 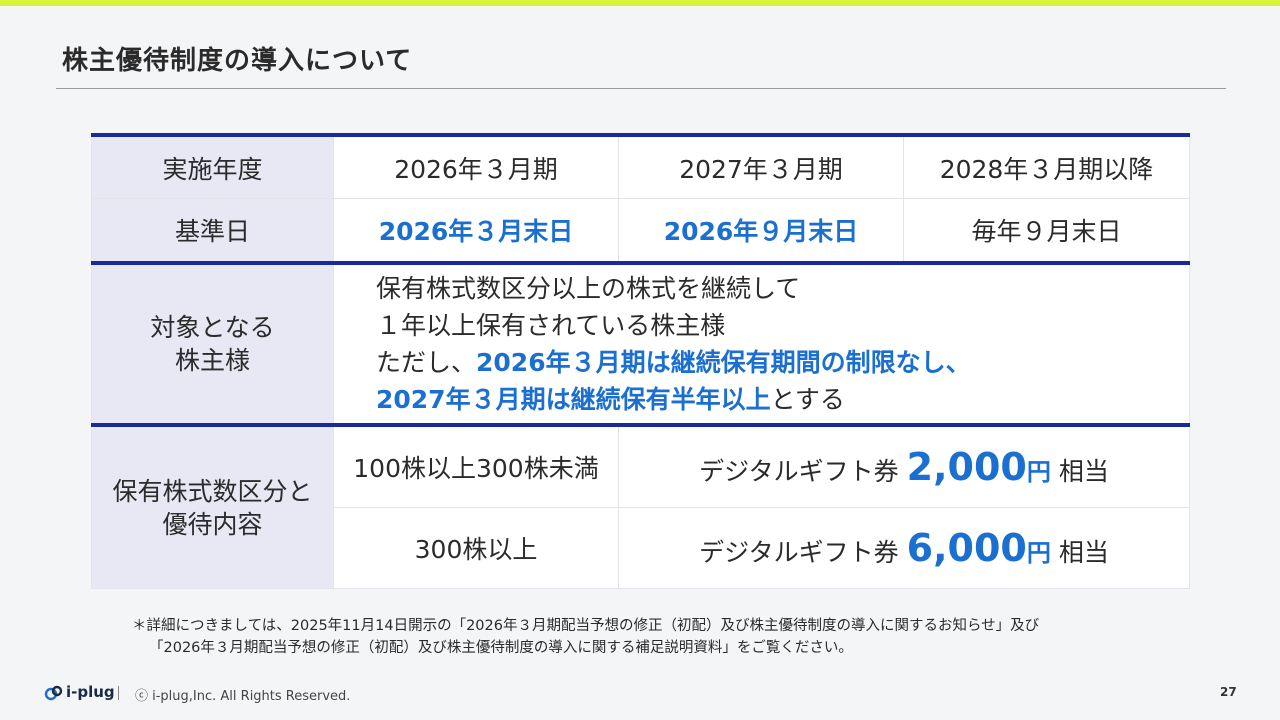 I want to click on tier-2-benefit: デジタルギフト券 6,000円 相当, so click(x=904, y=548).